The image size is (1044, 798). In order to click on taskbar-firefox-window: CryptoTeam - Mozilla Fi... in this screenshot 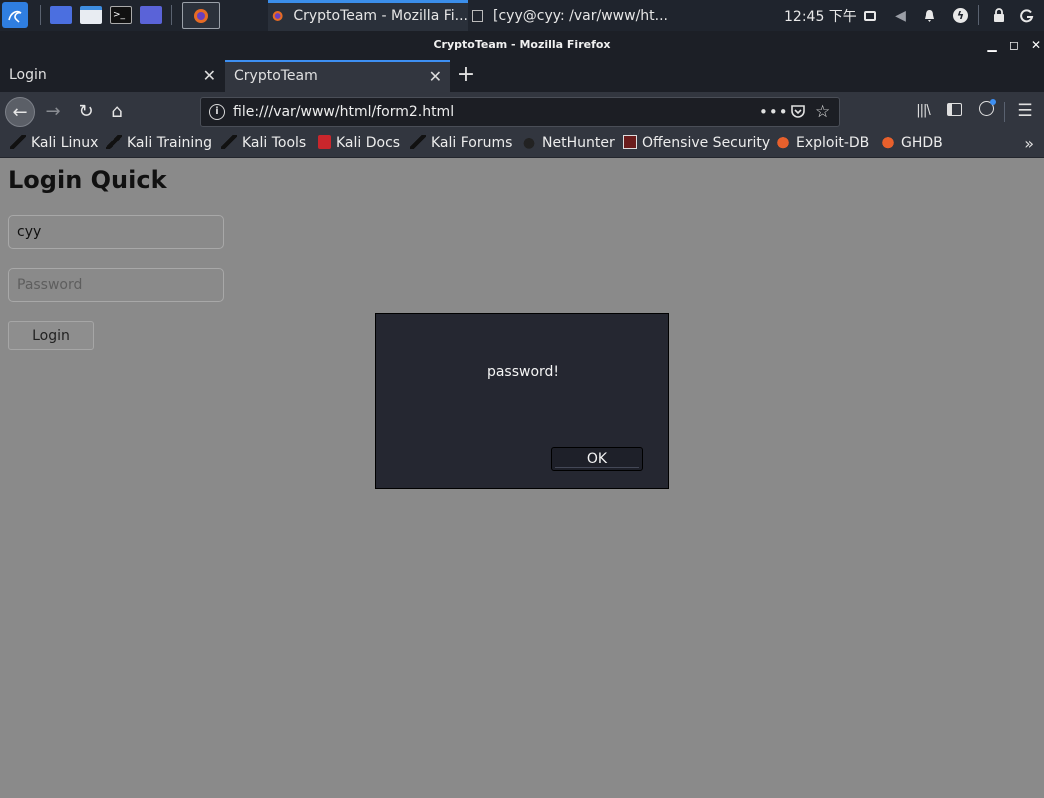, I will do `click(368, 15)`.